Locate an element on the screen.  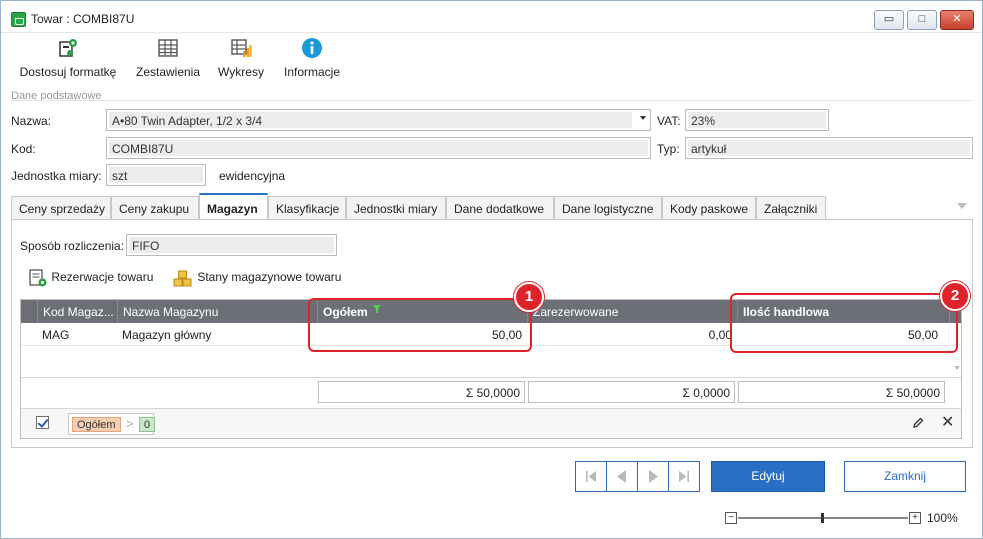
settlement-field: FIFO is located at coordinates (231, 245).